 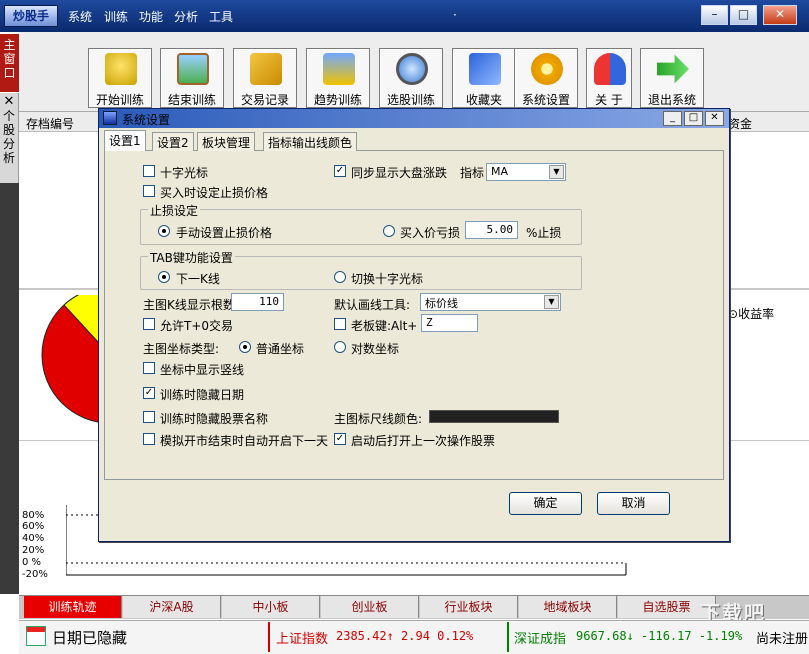 I want to click on toggle-crosshair-label: 切换十字光标, so click(x=387, y=278).